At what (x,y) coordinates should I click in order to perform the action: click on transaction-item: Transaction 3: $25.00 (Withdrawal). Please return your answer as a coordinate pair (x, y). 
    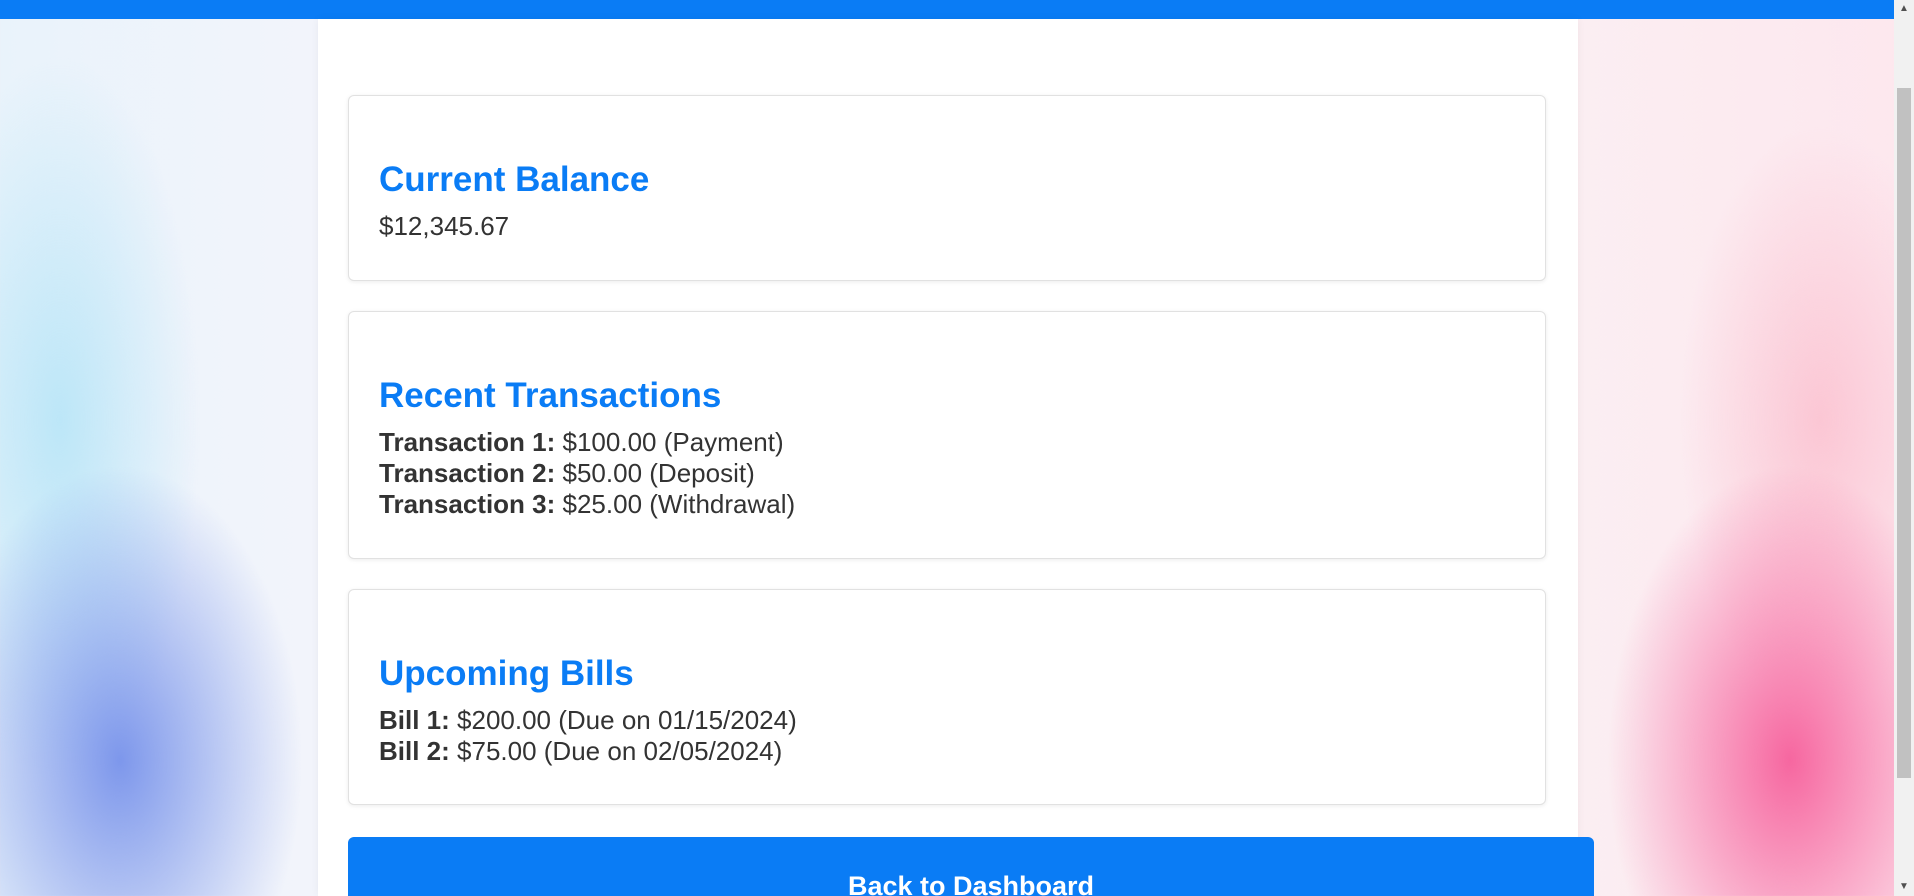
    Looking at the image, I should click on (947, 504).